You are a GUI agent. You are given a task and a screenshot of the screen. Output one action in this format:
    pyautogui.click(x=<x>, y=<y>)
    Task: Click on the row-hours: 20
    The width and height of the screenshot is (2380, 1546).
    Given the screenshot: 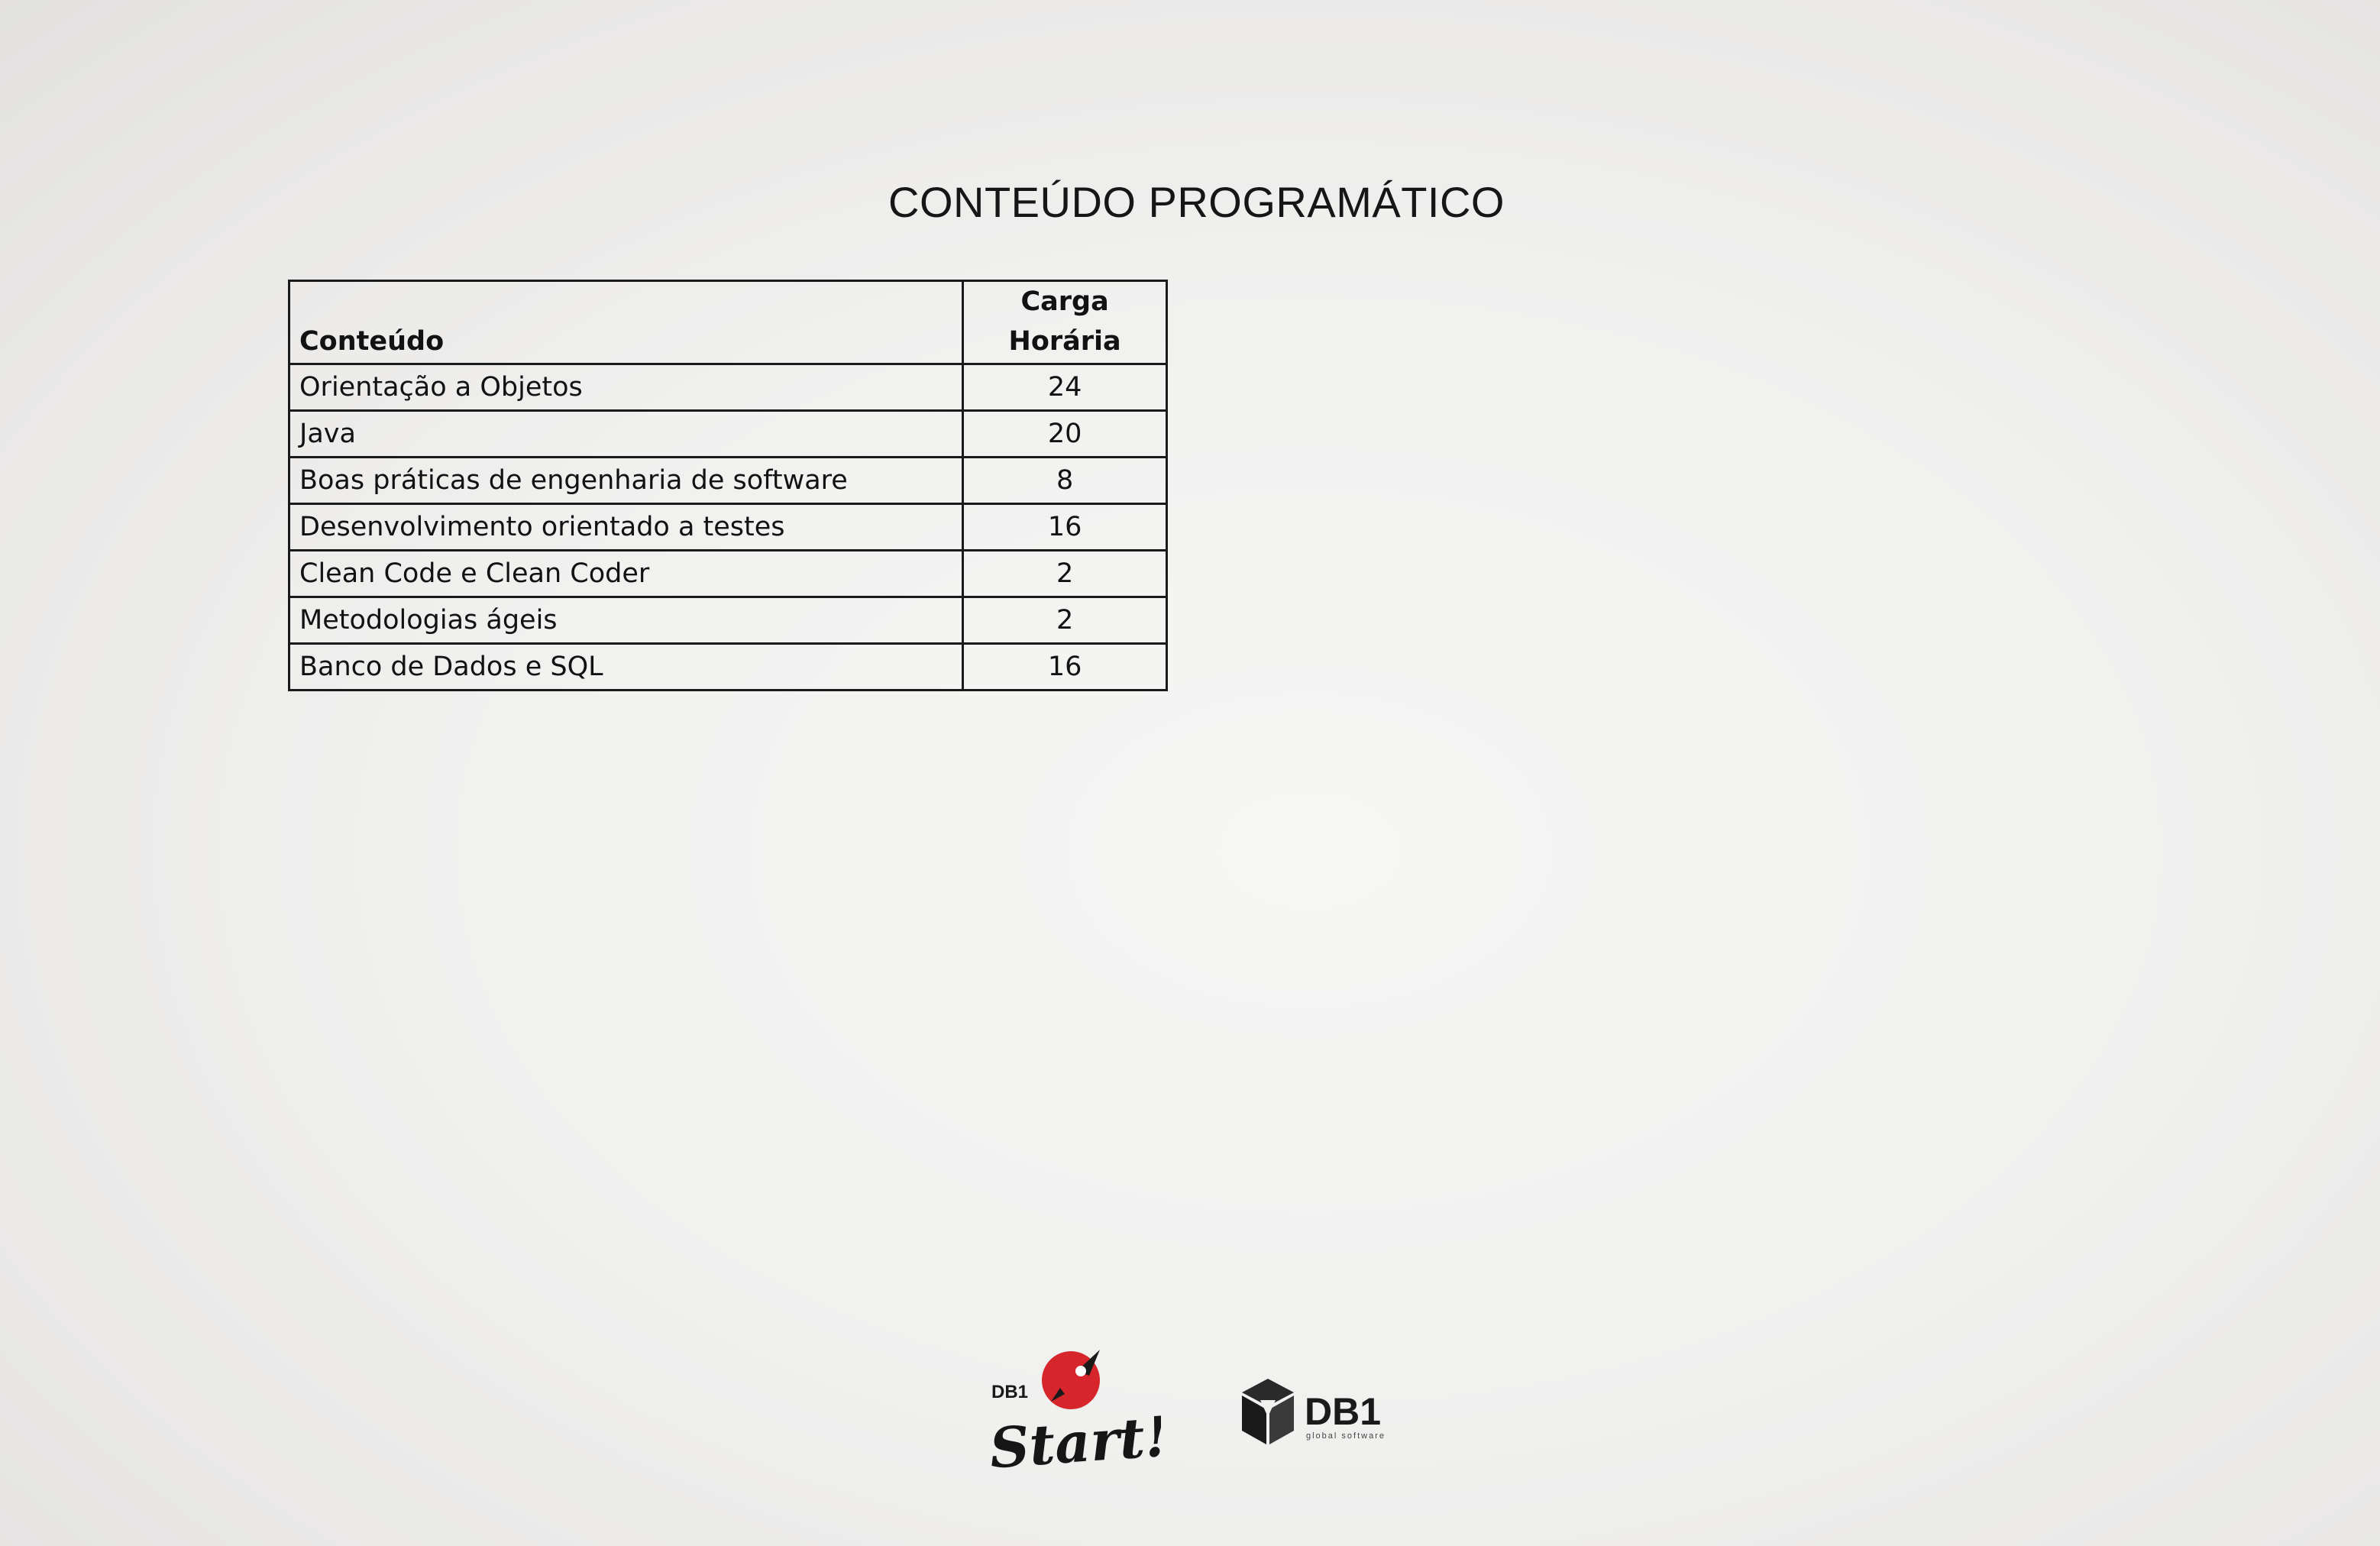 What is the action you would take?
    pyautogui.click(x=1065, y=433)
    